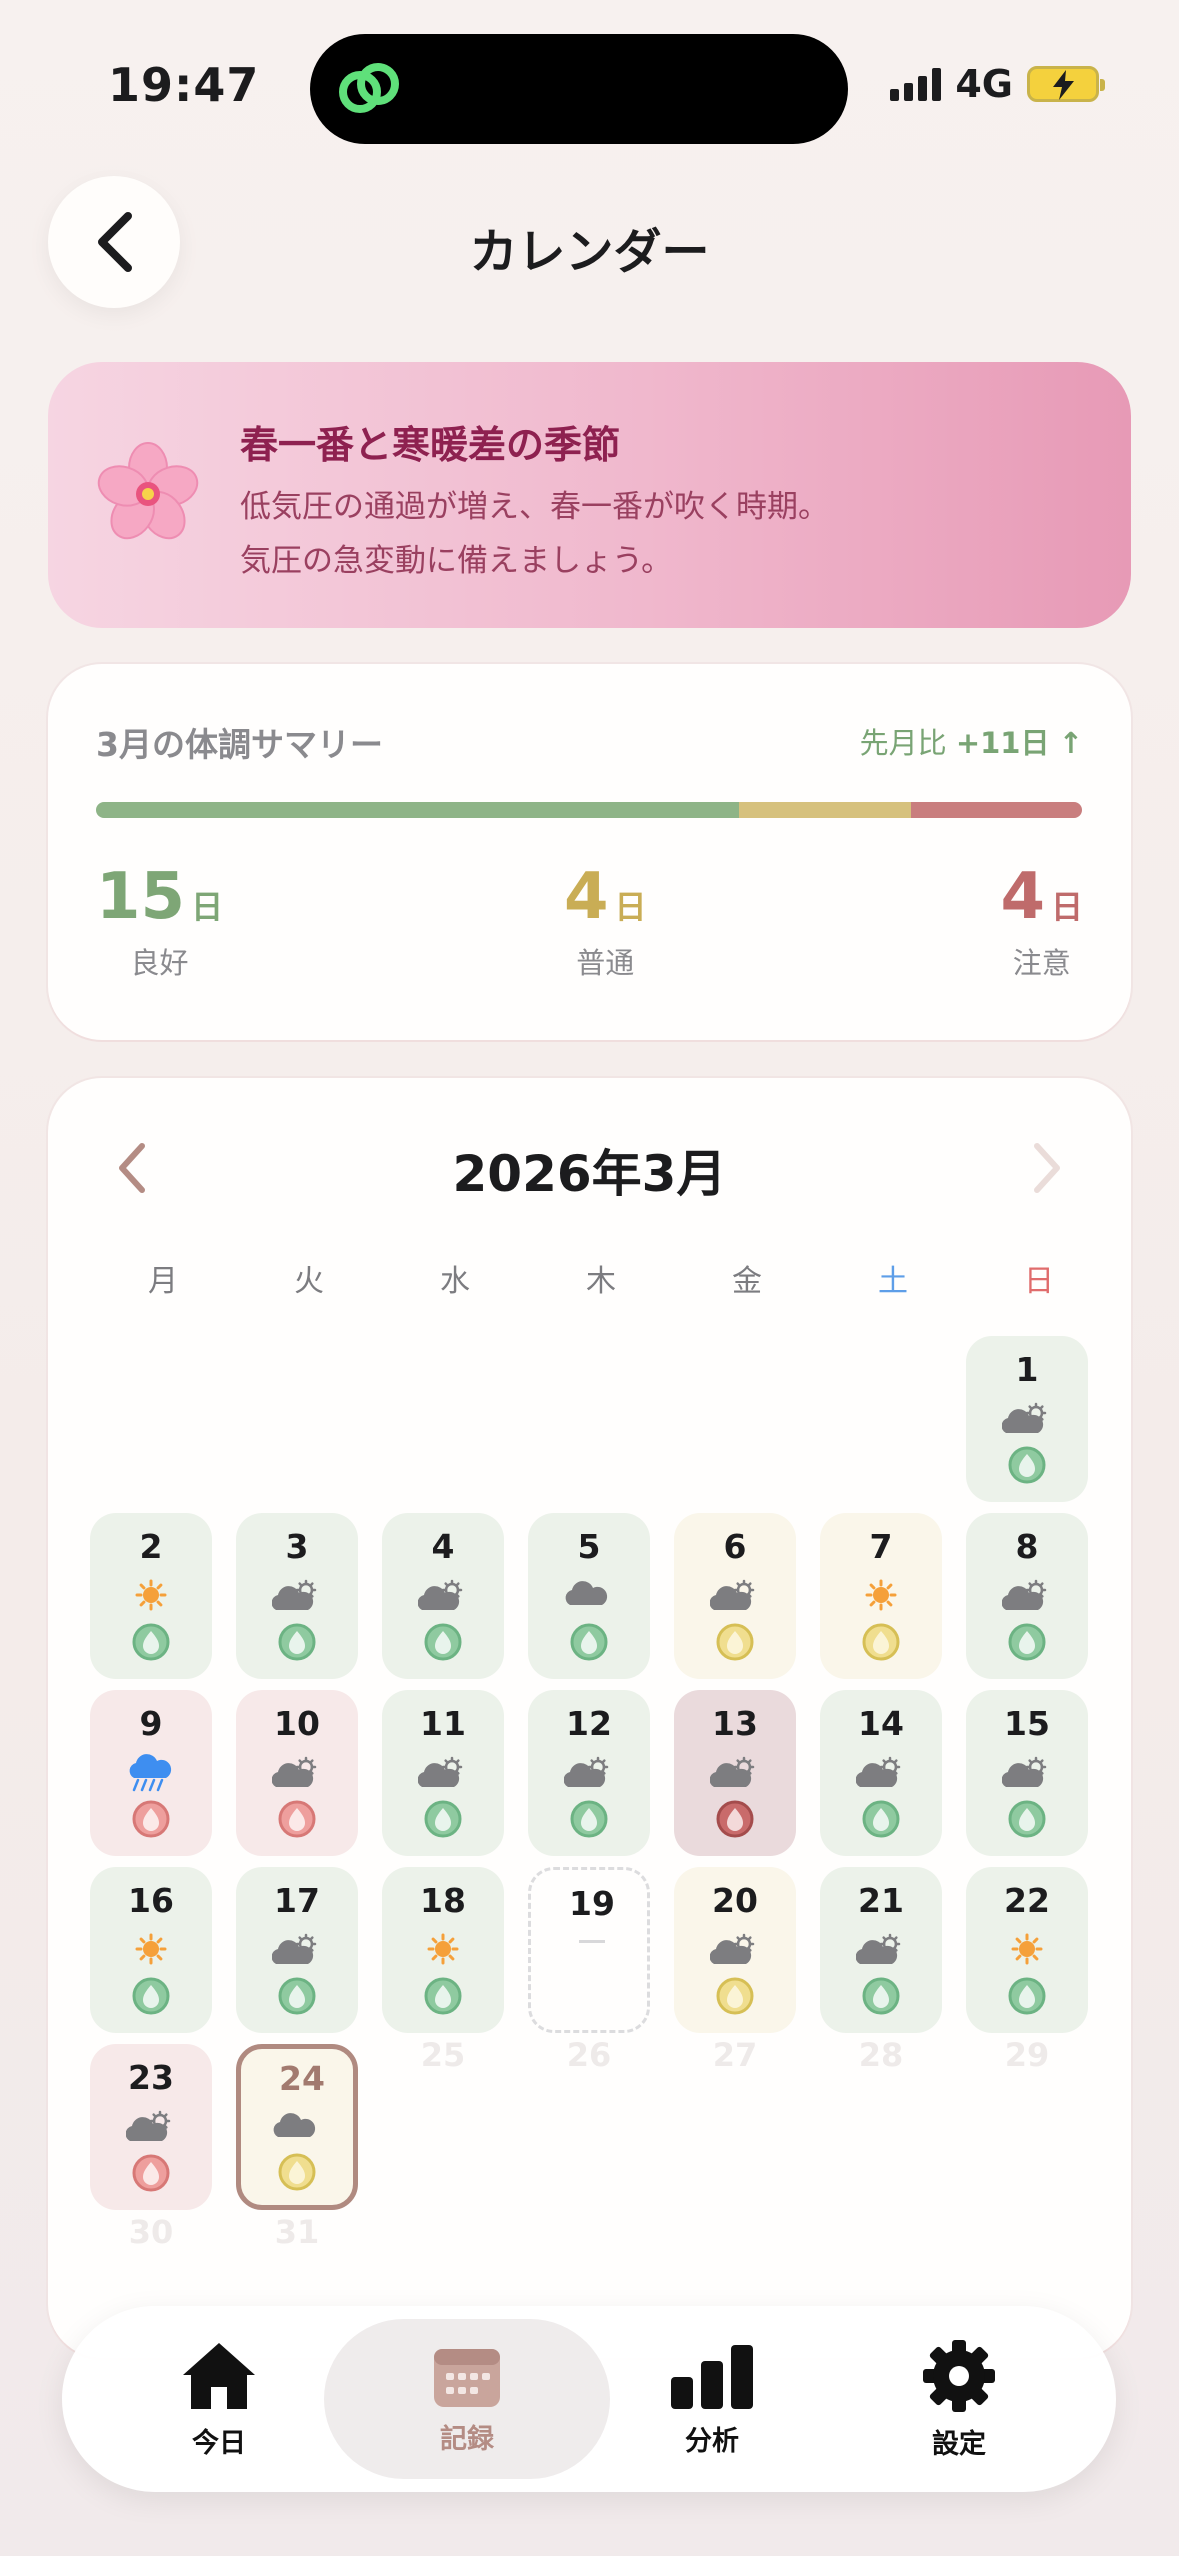 This screenshot has width=1179, height=2556. Describe the element at coordinates (151, 2077) in the screenshot. I see `day-number: 23` at that location.